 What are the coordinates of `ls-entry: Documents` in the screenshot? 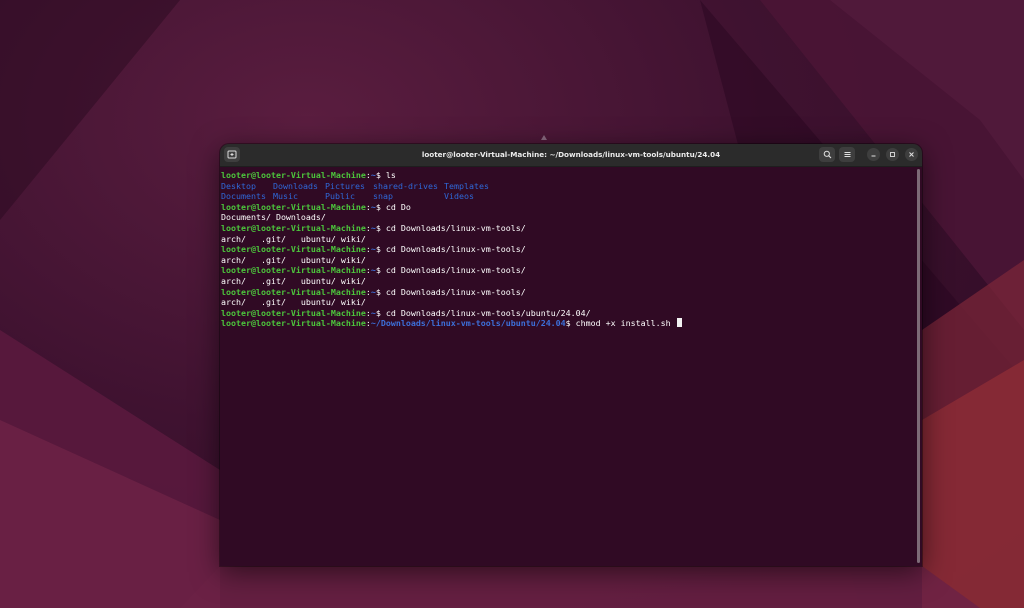 It's located at (247, 196).